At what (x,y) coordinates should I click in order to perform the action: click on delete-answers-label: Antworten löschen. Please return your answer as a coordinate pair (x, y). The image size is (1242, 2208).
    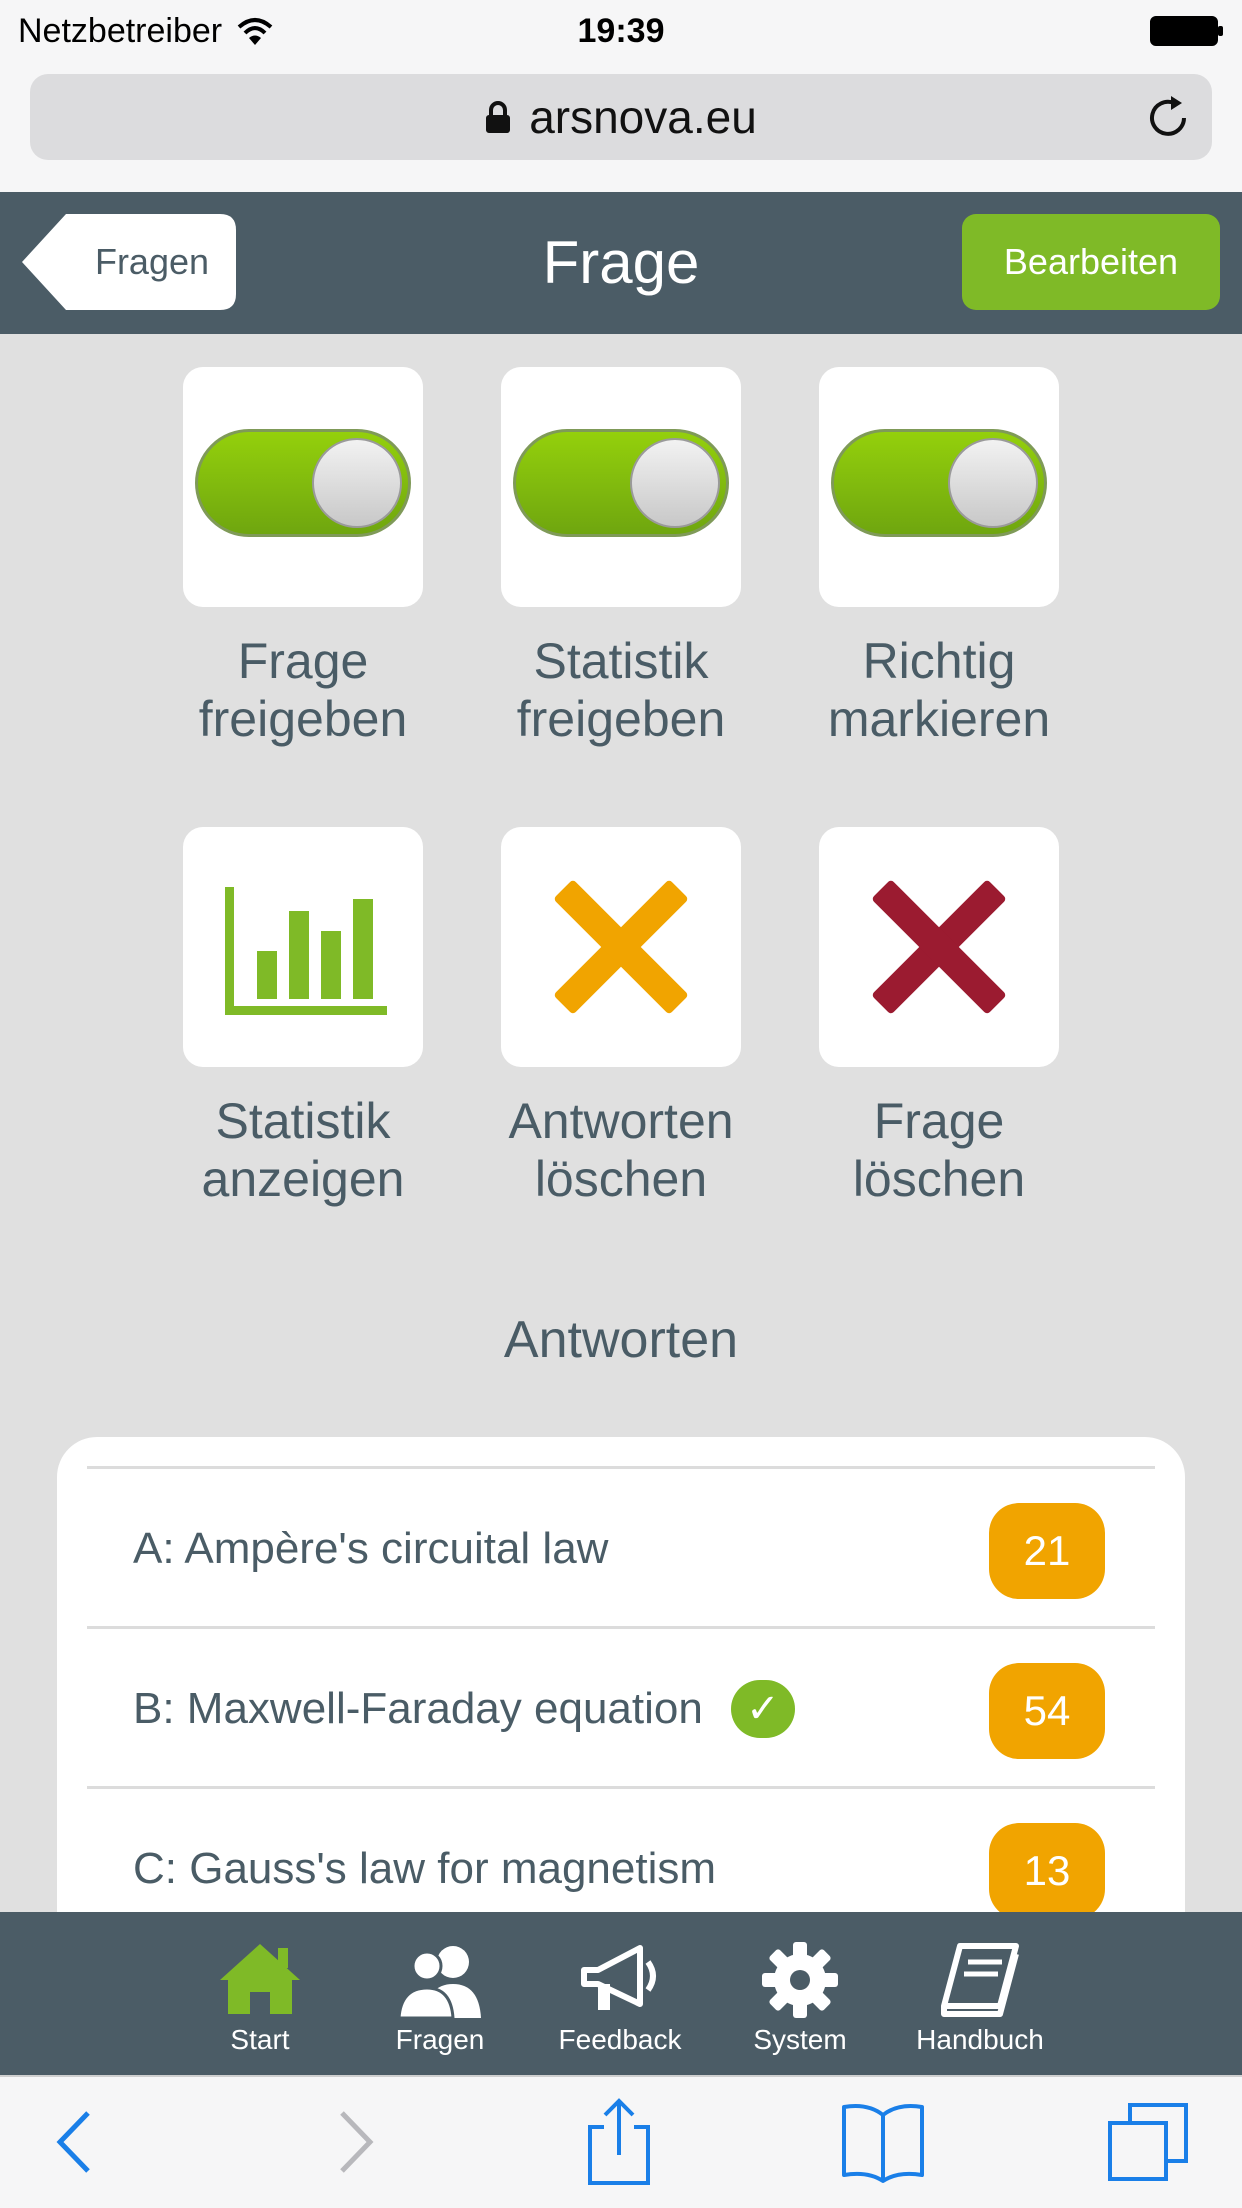
    Looking at the image, I should click on (621, 1150).